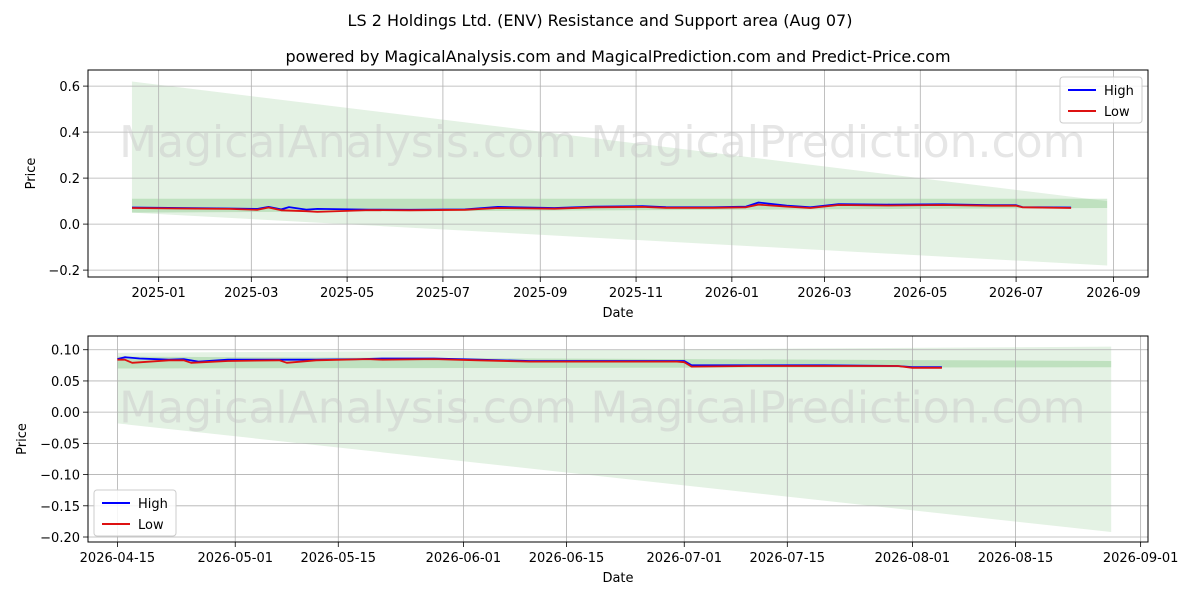  What do you see at coordinates (540, 293) in the screenshot?
I see `x-tick-label: 2025-09` at bounding box center [540, 293].